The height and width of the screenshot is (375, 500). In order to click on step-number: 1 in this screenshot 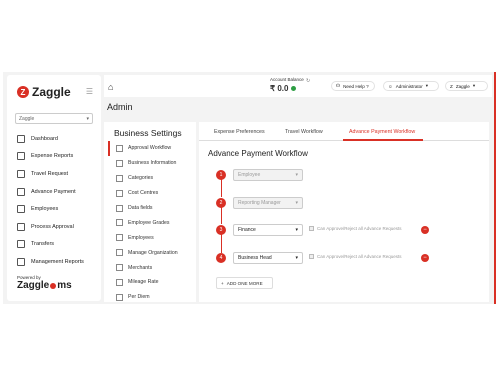, I will do `click(221, 175)`.